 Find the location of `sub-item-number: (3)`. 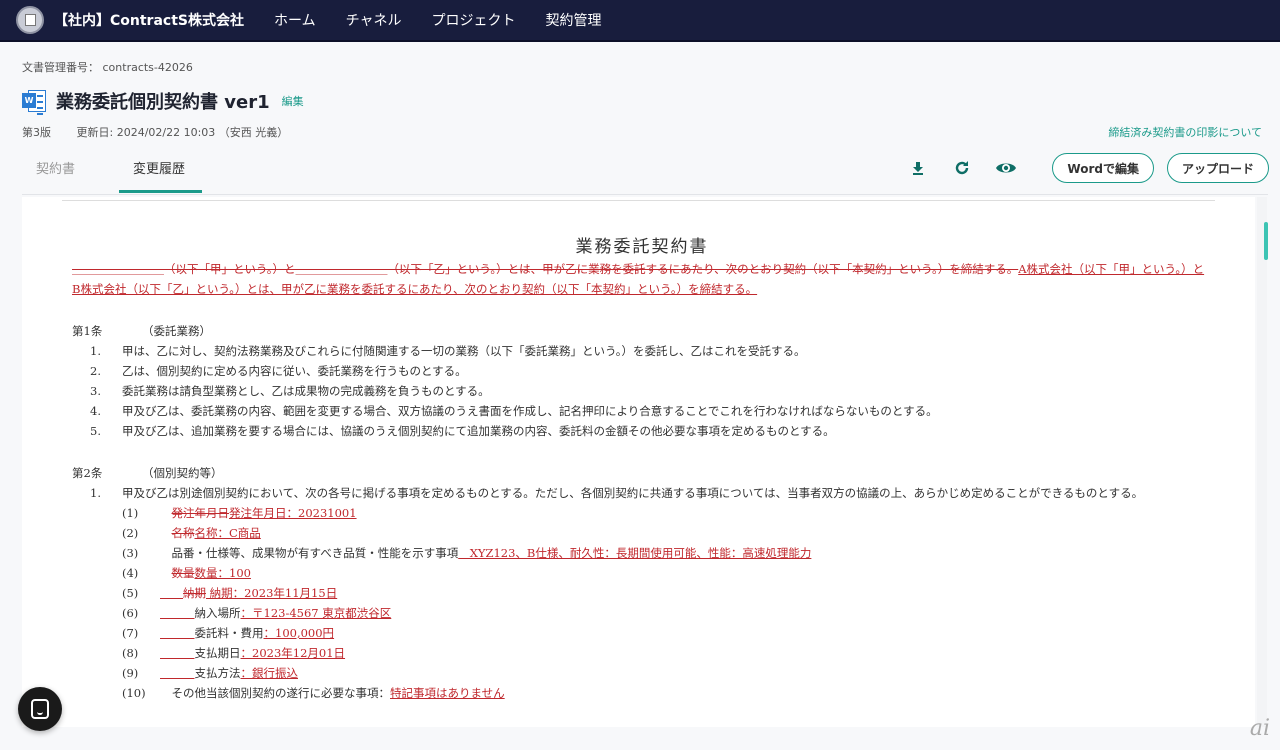

sub-item-number: (3) is located at coordinates (130, 553).